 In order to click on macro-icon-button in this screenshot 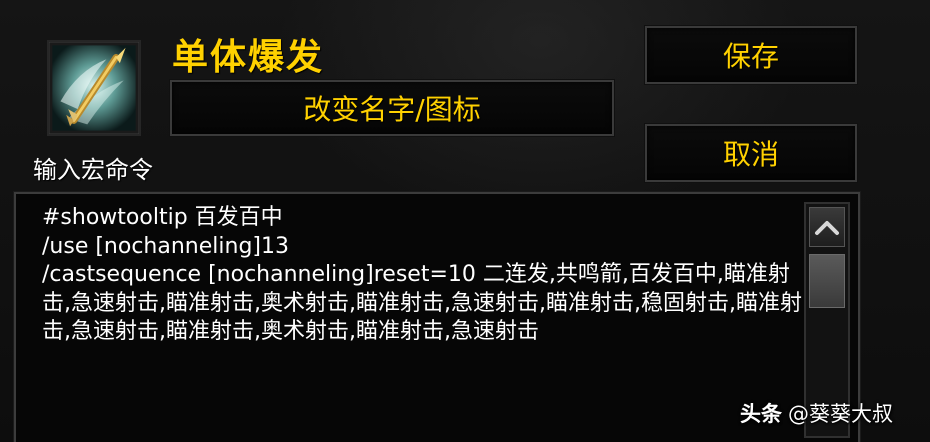, I will do `click(94, 88)`.